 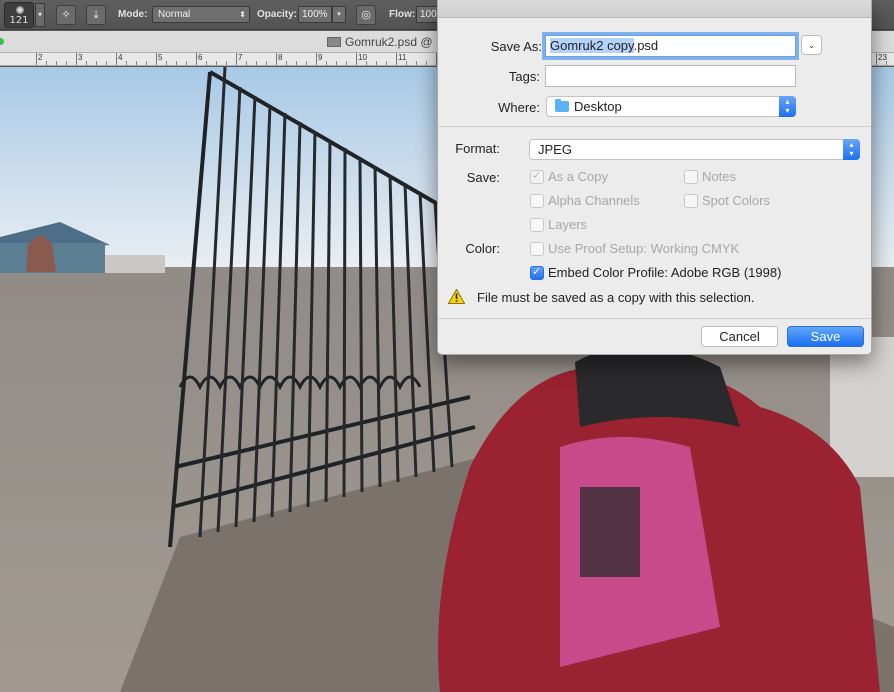 What do you see at coordinates (594, 200) in the screenshot?
I see `alpha-channels-label: Alpha Channels` at bounding box center [594, 200].